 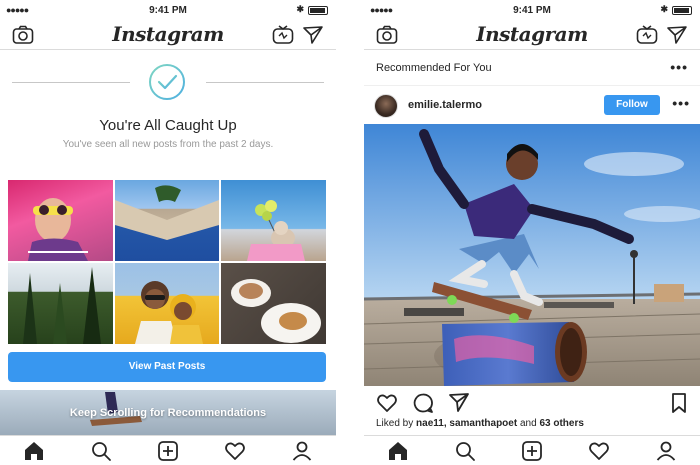 What do you see at coordinates (71, 82) in the screenshot?
I see `divider-left` at bounding box center [71, 82].